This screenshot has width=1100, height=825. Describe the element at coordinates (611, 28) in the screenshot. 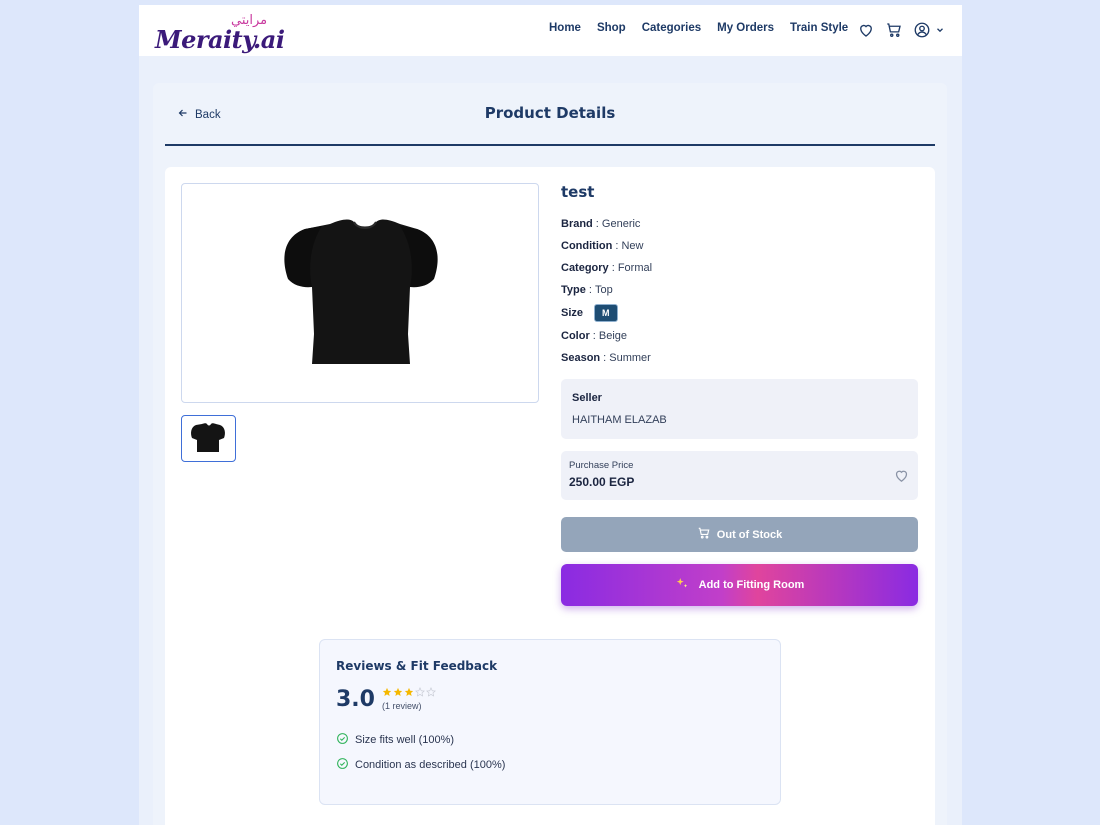

I see `nav-shop: Shop` at that location.